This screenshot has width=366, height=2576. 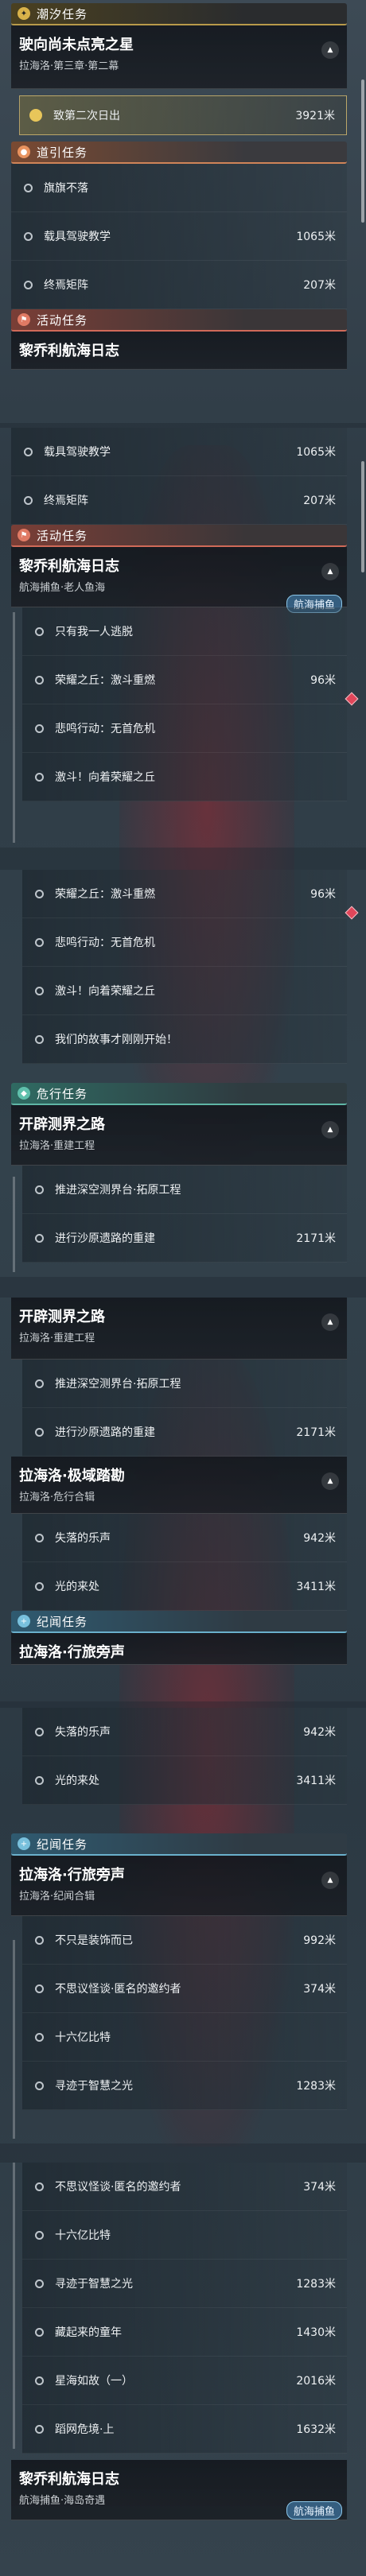 I want to click on marker-icon, so click(x=352, y=913).